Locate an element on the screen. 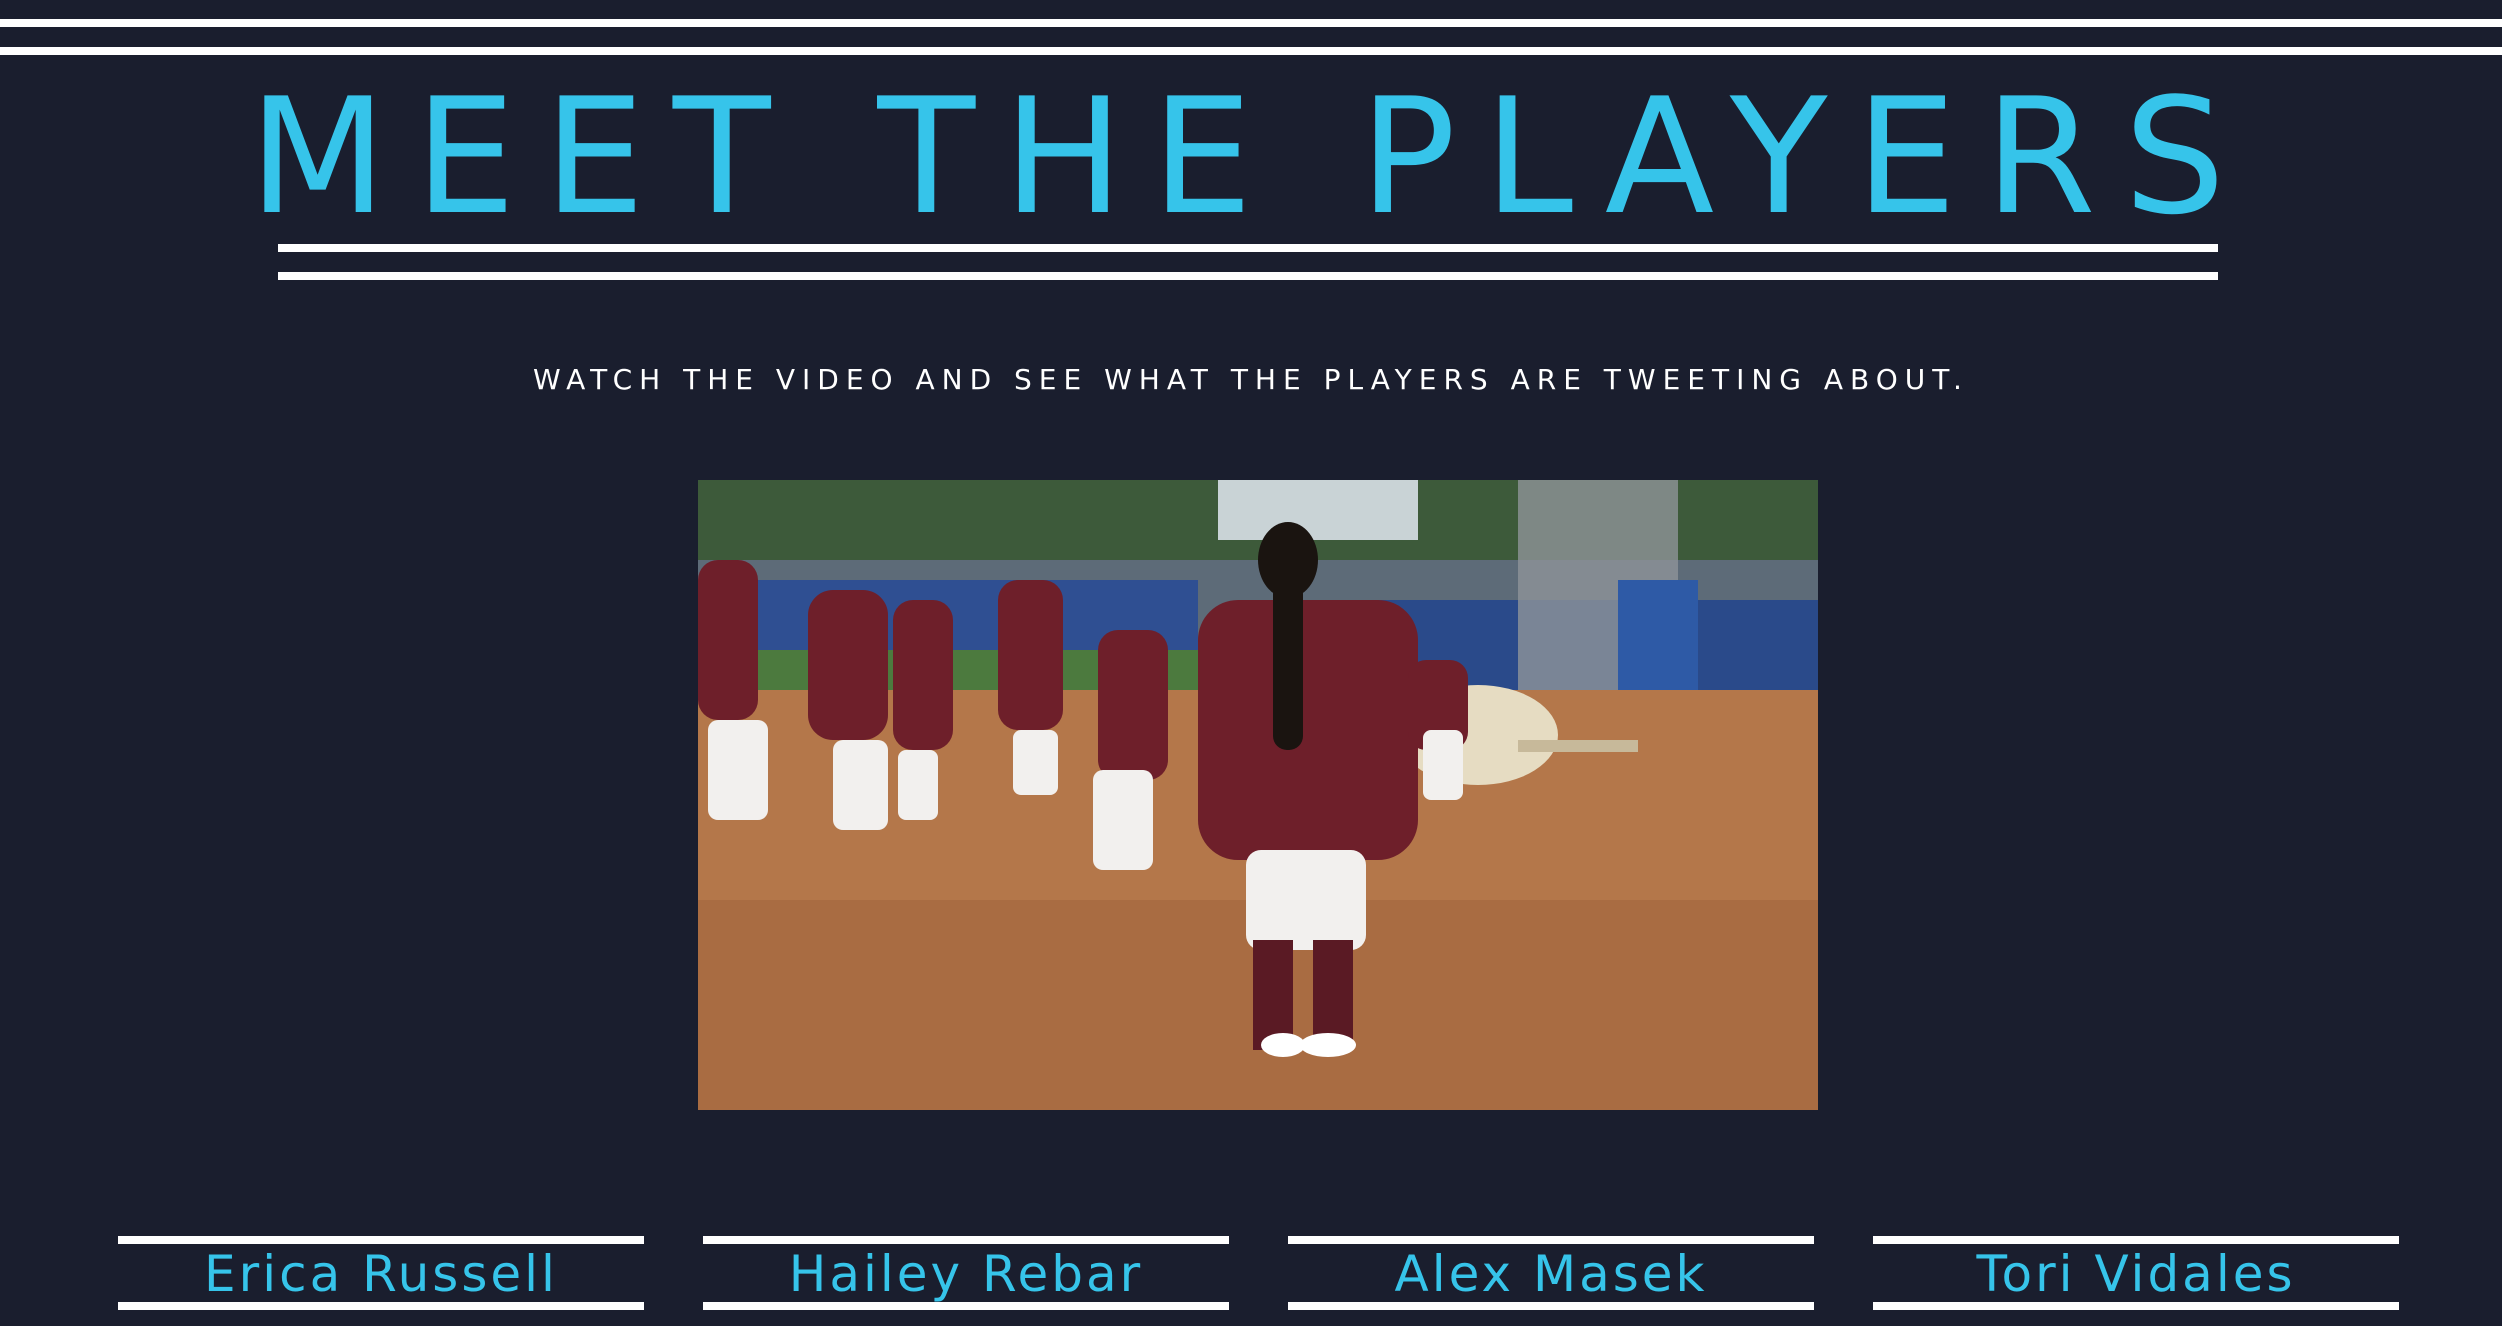 The height and width of the screenshot is (1326, 2502). player-name: Hailey Rebar is located at coordinates (966, 1274).